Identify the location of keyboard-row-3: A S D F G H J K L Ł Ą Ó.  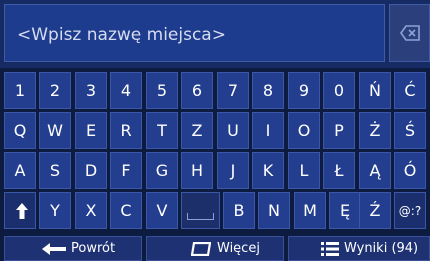
(217, 171).